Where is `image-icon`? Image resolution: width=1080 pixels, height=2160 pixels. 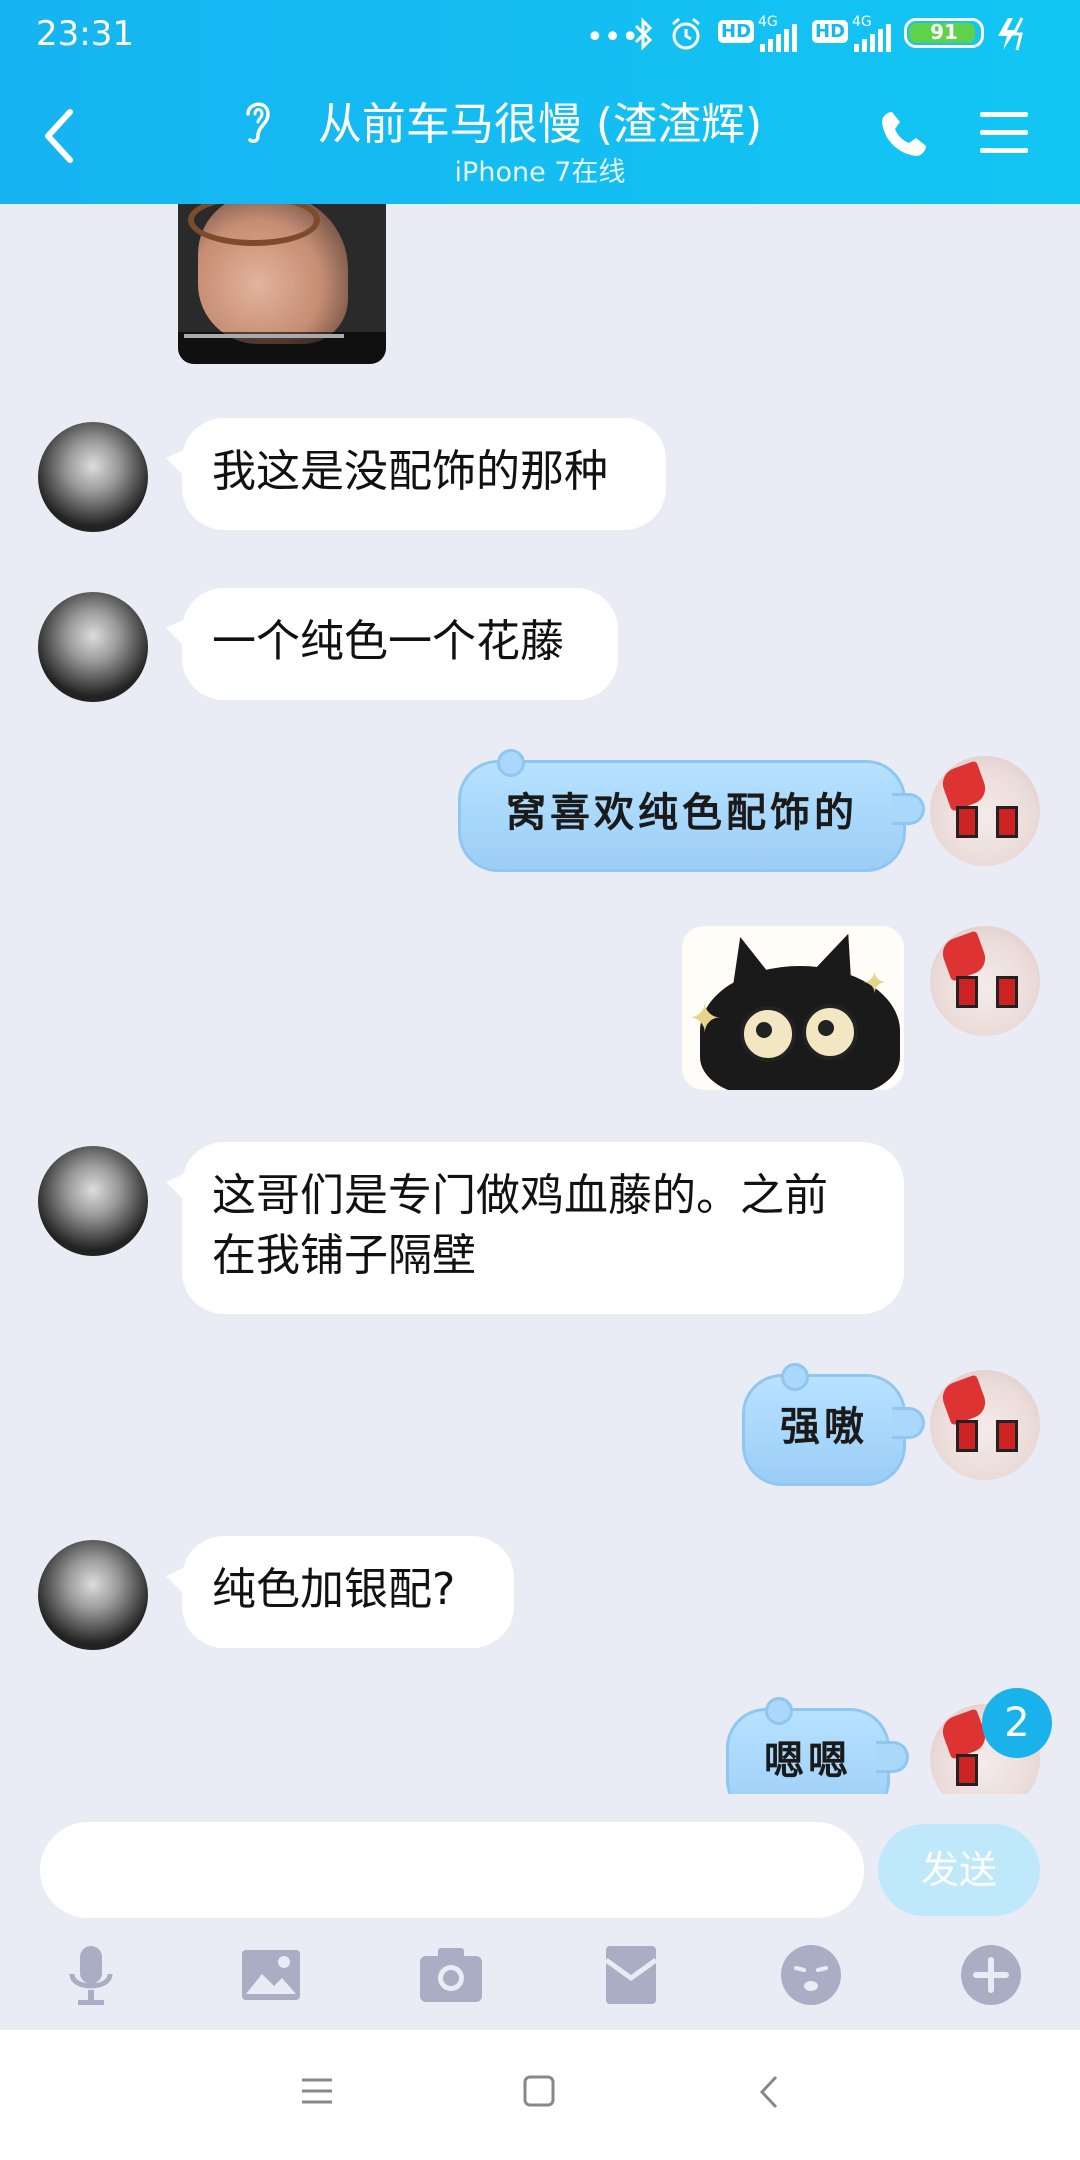 image-icon is located at coordinates (271, 1975).